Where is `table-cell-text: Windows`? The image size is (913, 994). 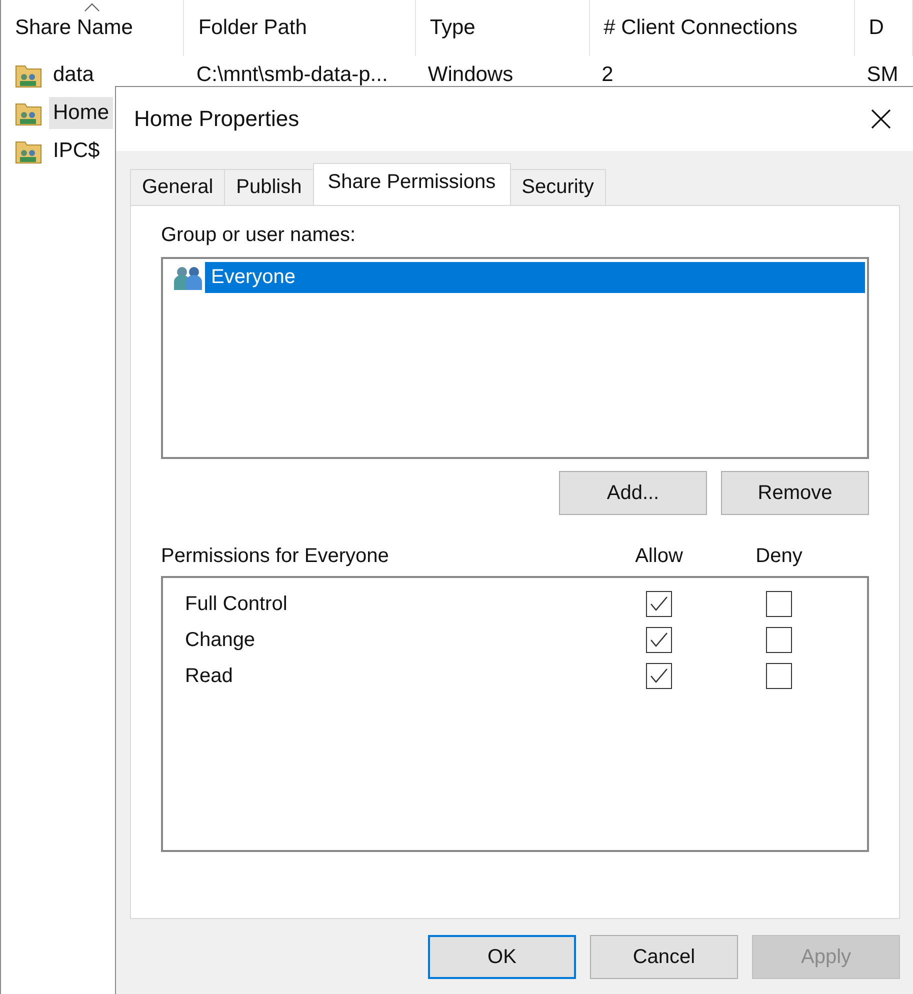 table-cell-text: Windows is located at coordinates (470, 75).